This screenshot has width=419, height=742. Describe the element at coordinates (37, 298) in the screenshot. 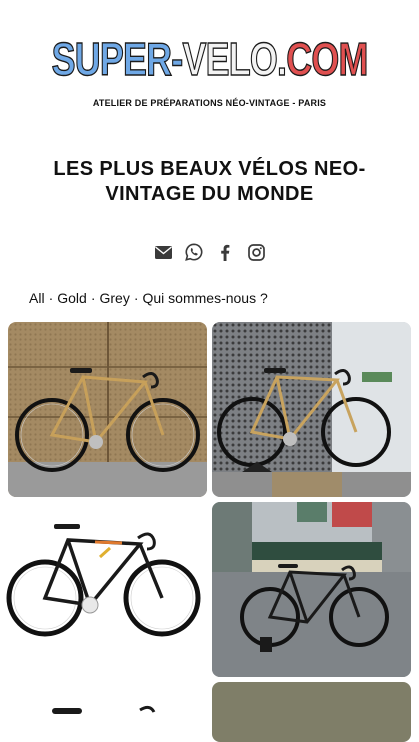

I see `filter-all: All` at that location.